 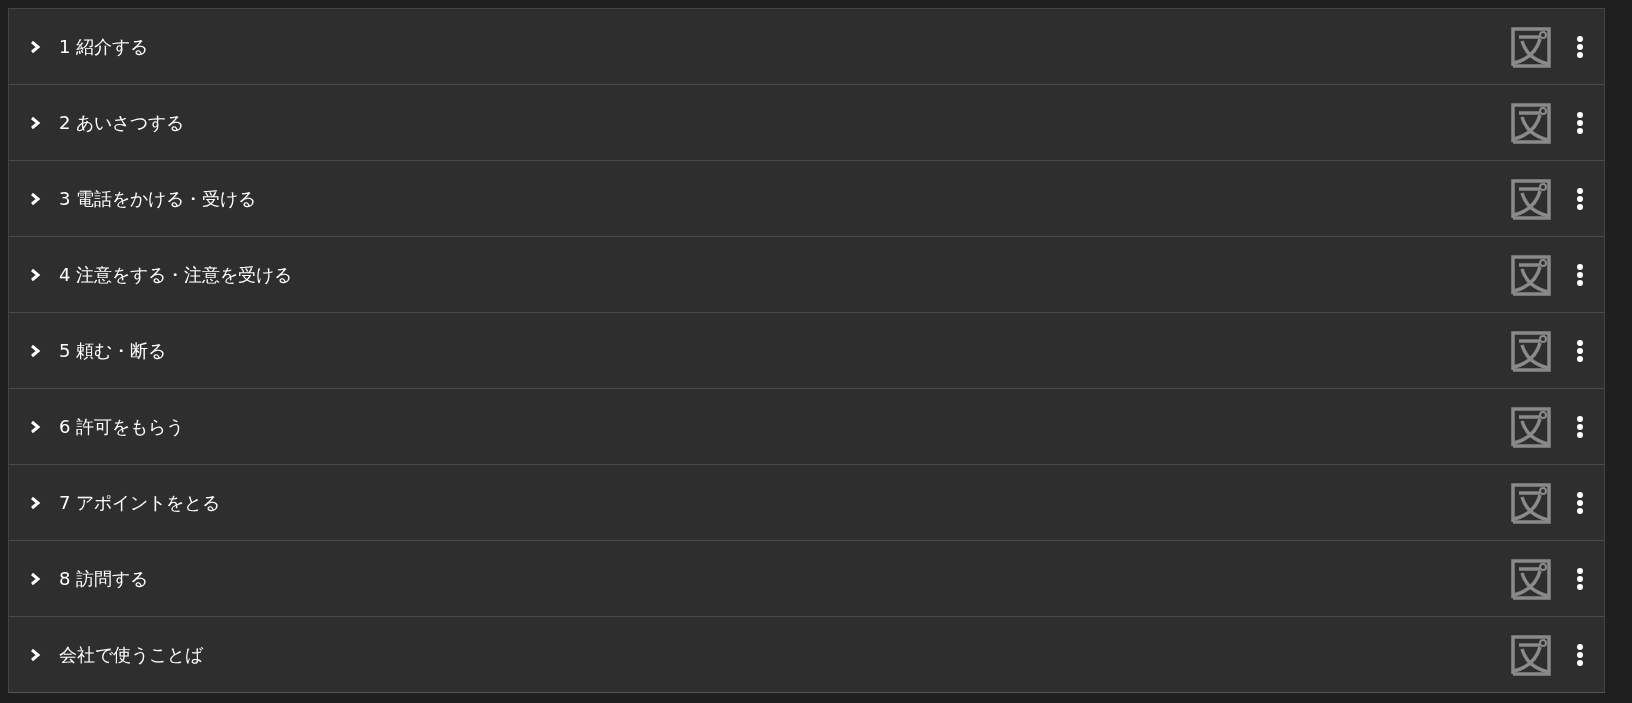 What do you see at coordinates (784, 122) in the screenshot?
I see `section-title: 2 あいさつする` at bounding box center [784, 122].